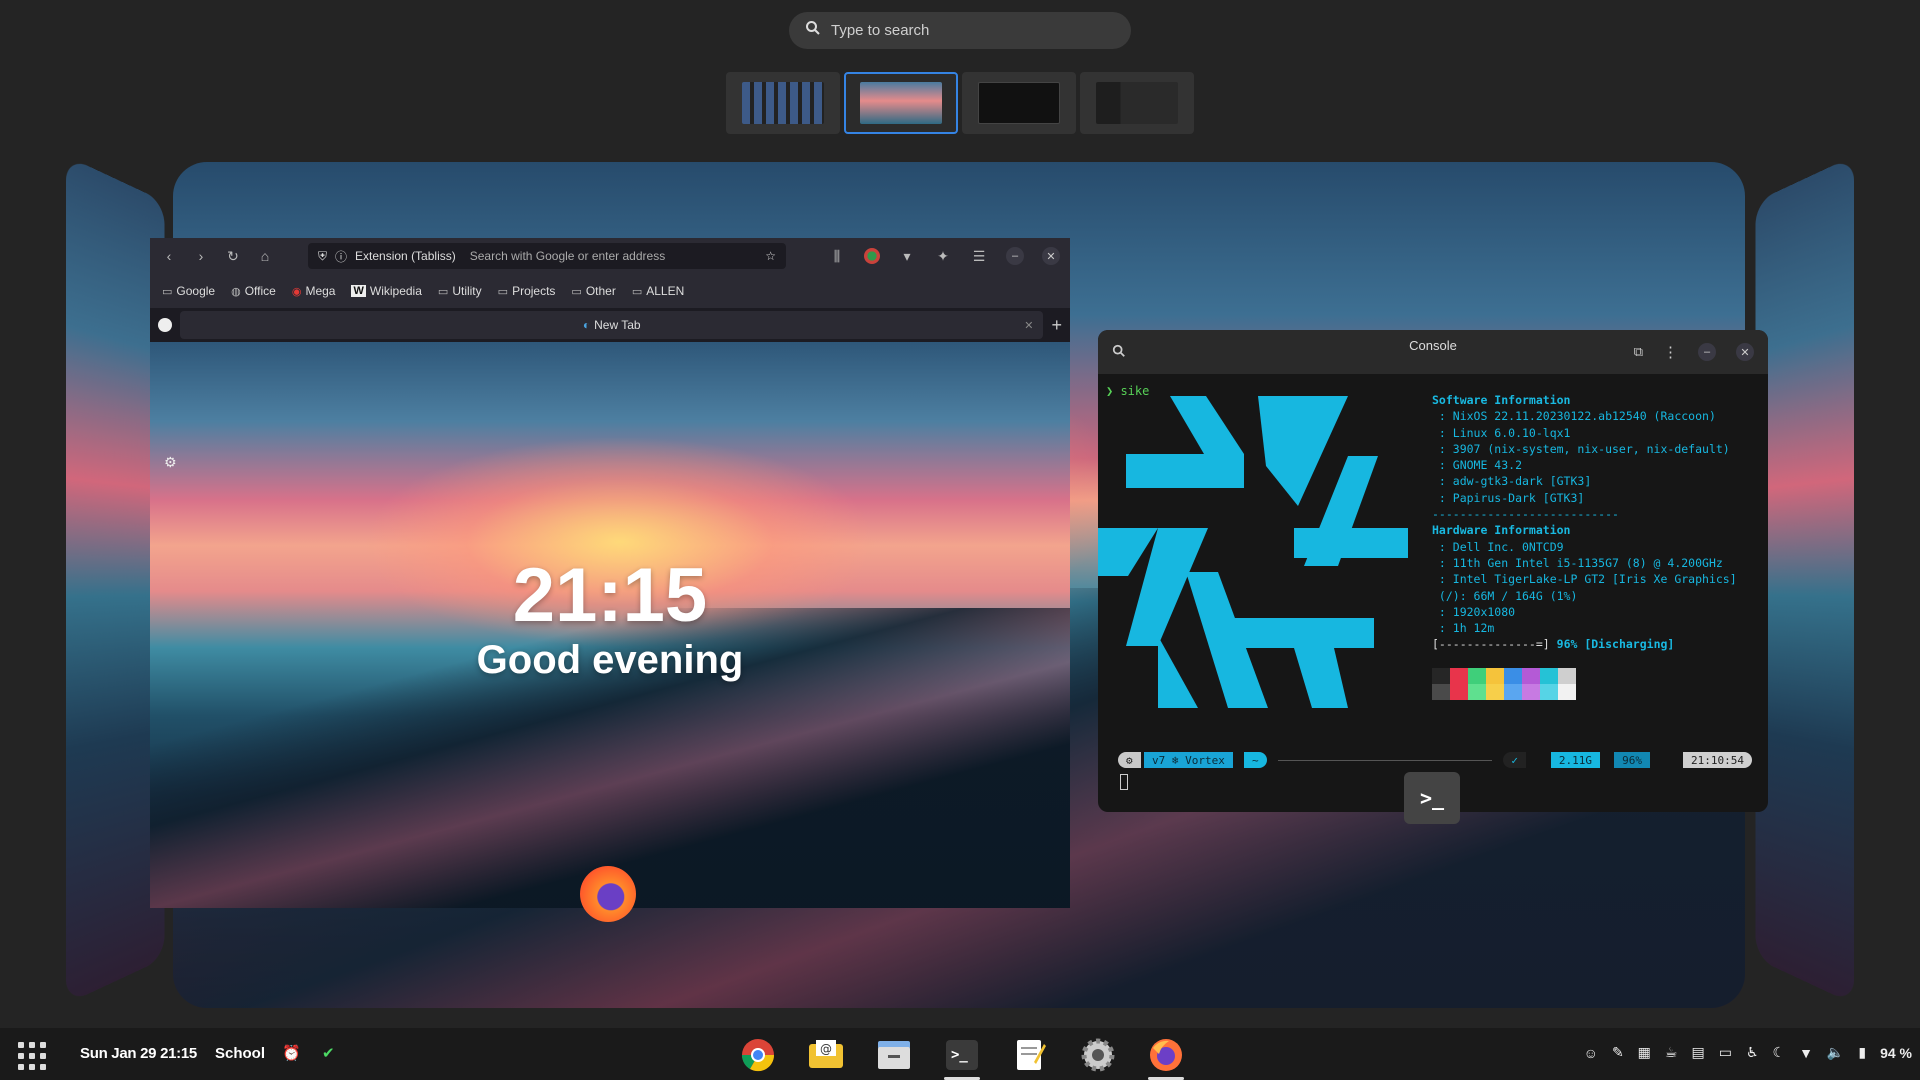 This screenshot has width=1920, height=1080. What do you see at coordinates (165, 325) in the screenshot?
I see `tab-overview-icon` at bounding box center [165, 325].